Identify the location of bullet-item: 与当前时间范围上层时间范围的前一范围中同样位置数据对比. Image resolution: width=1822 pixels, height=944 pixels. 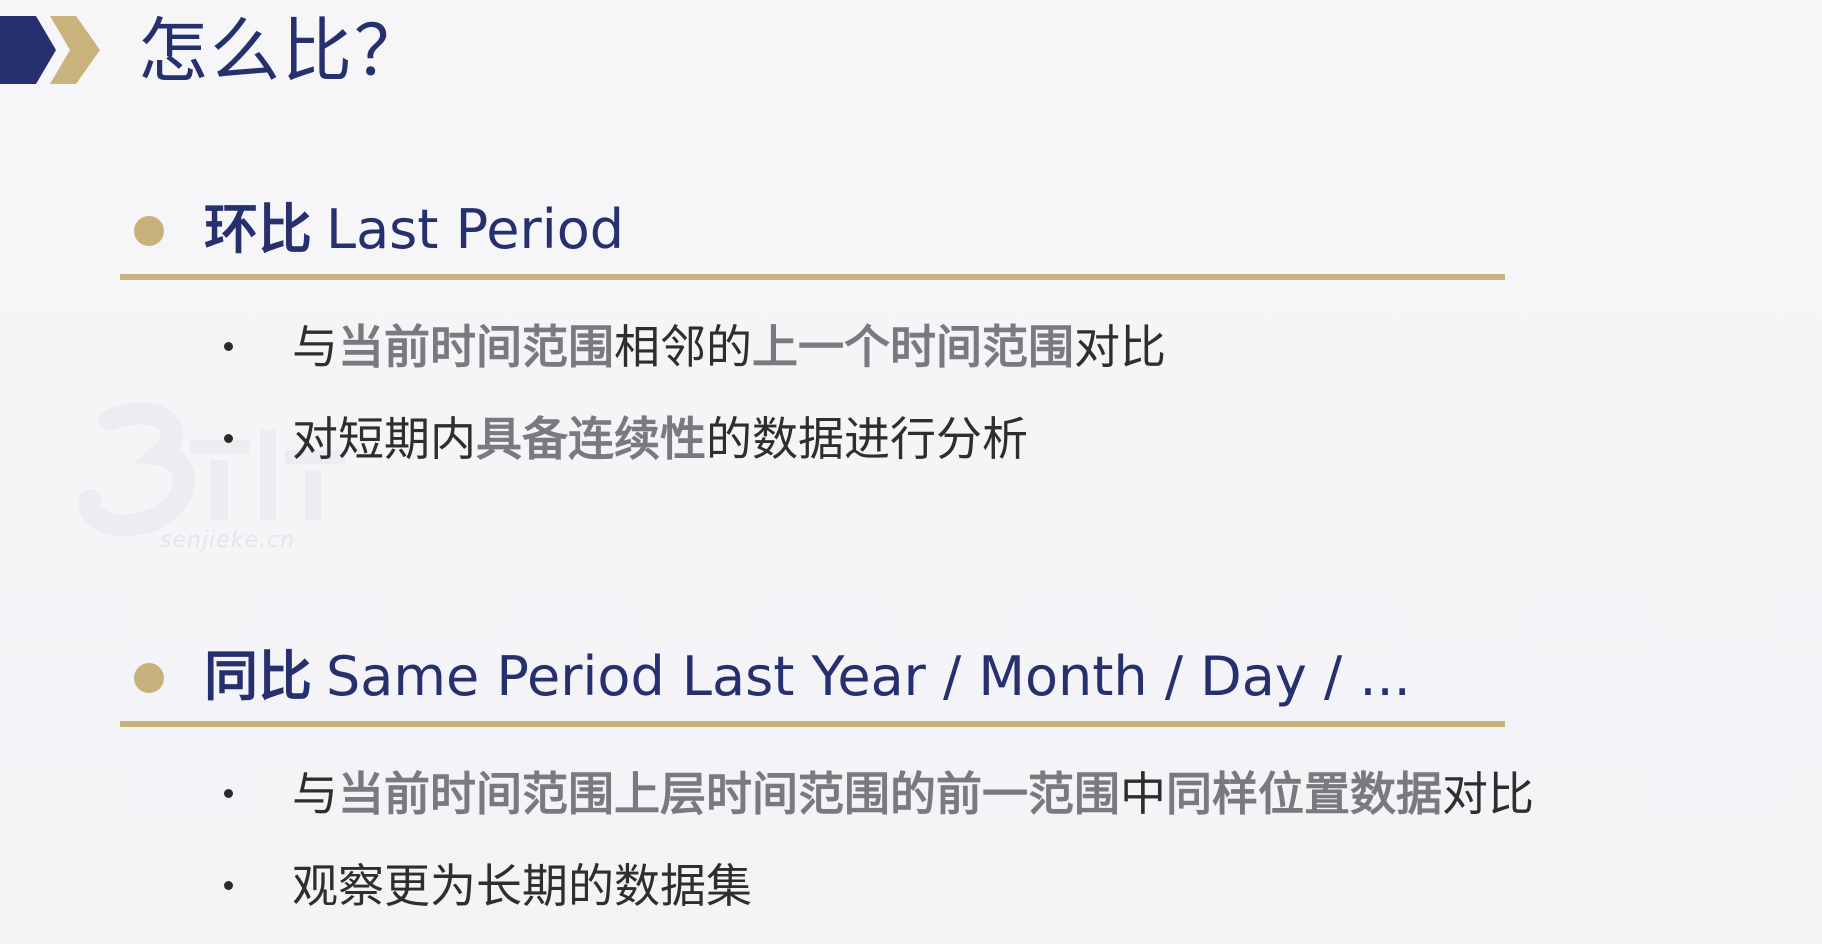
(827, 795).